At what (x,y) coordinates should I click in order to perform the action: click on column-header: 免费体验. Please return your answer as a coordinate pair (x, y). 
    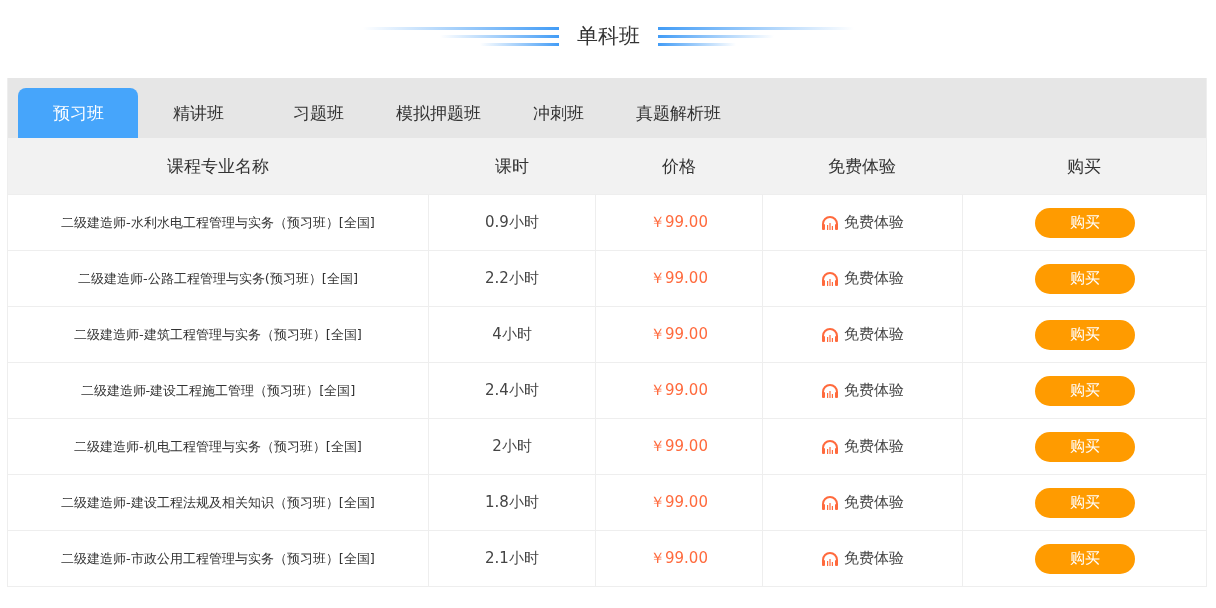
    Looking at the image, I should click on (862, 166).